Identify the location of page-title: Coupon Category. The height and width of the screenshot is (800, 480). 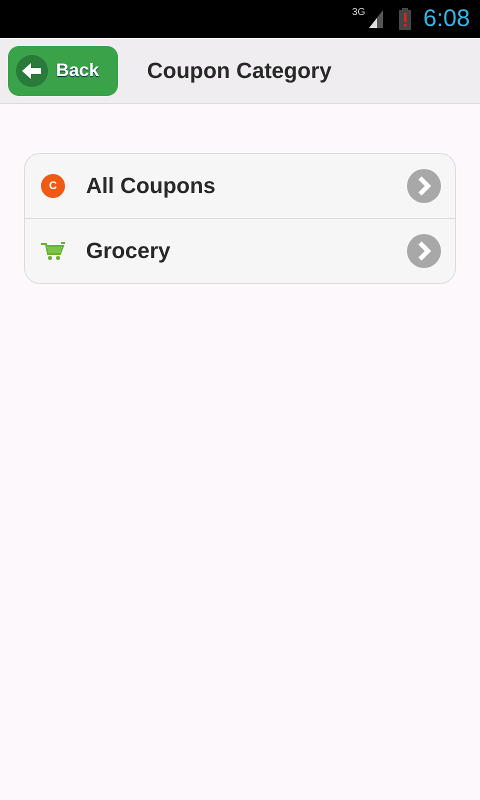
(239, 71).